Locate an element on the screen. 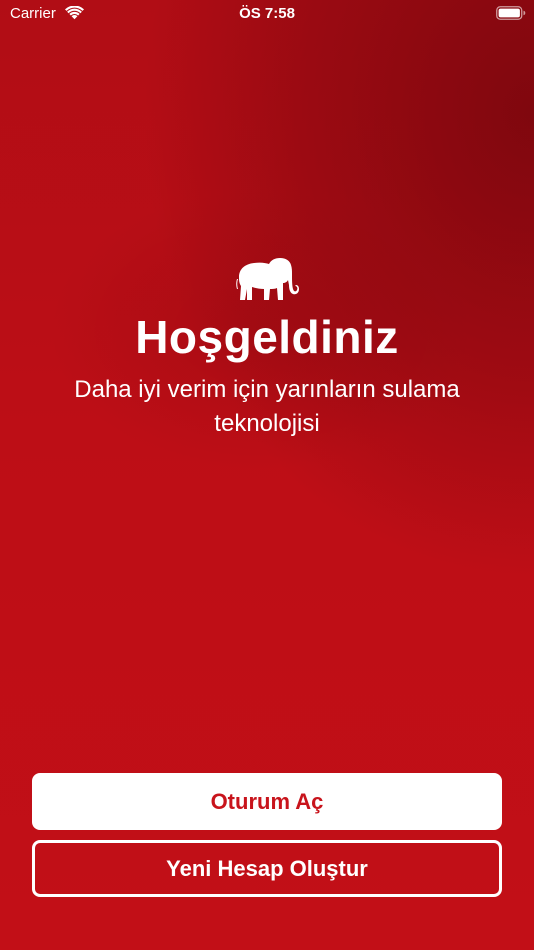  create-account-button: Yeni Hesap Oluştur is located at coordinates (267, 868).